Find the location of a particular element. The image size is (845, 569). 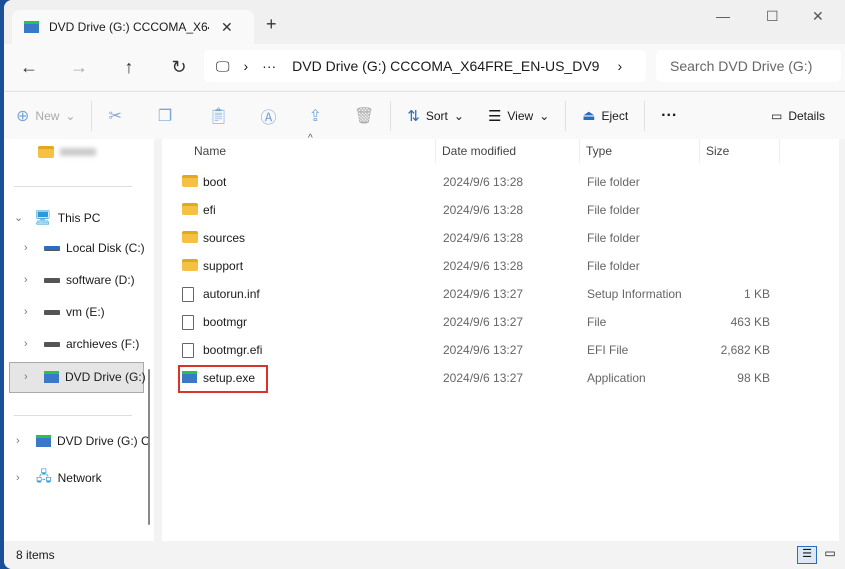

rename-button: Ⓐ is located at coordinates (269, 116).